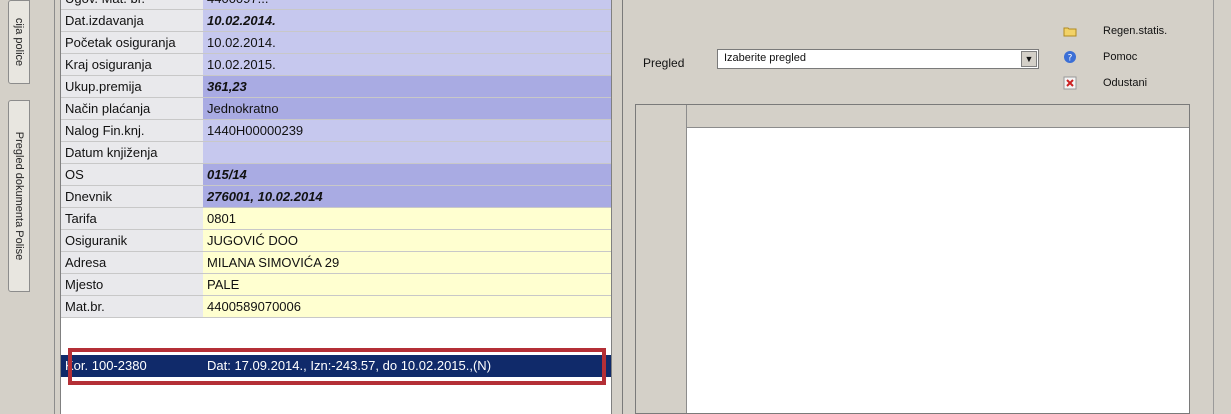 The image size is (1231, 414). Describe the element at coordinates (132, 65) in the screenshot. I see `property-label: Kraj osiguranja` at that location.